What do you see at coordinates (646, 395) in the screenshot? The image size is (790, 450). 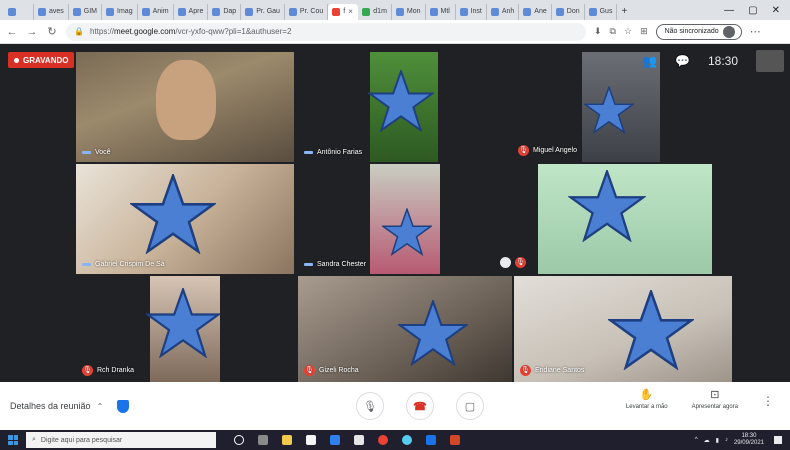 I see `hand-icon: ✋` at bounding box center [646, 395].